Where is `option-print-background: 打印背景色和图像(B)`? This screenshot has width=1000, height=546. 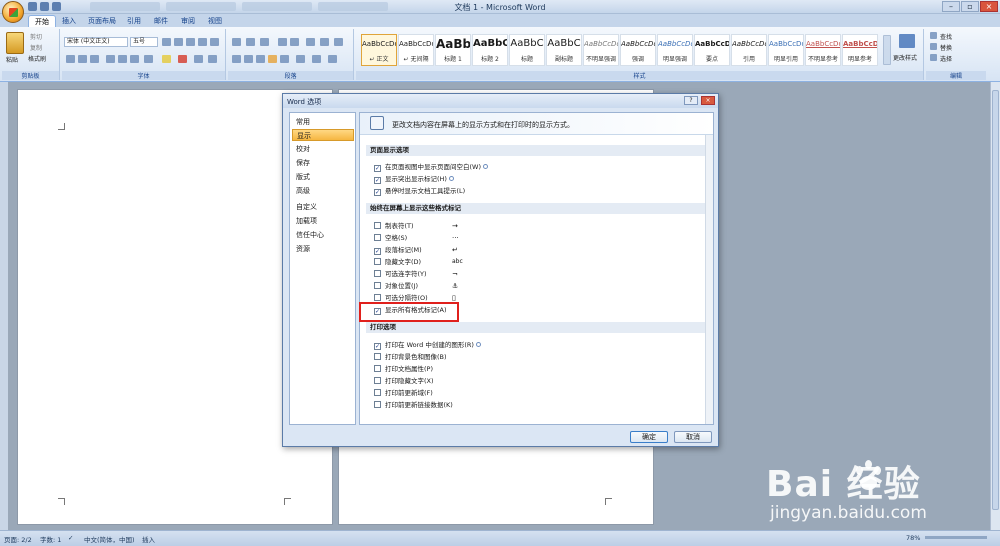 option-print-background: 打印背景色和图像(B) is located at coordinates (410, 357).